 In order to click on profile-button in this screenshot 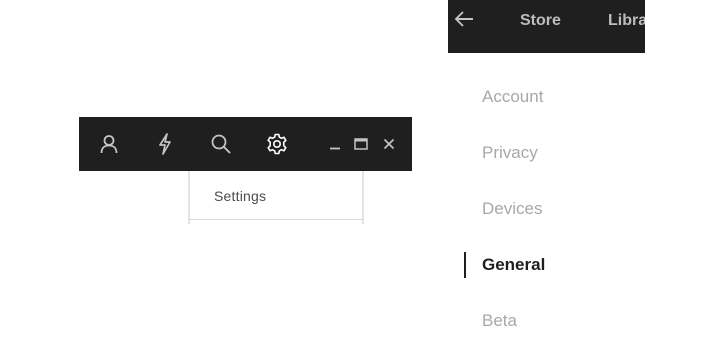, I will do `click(109, 144)`.